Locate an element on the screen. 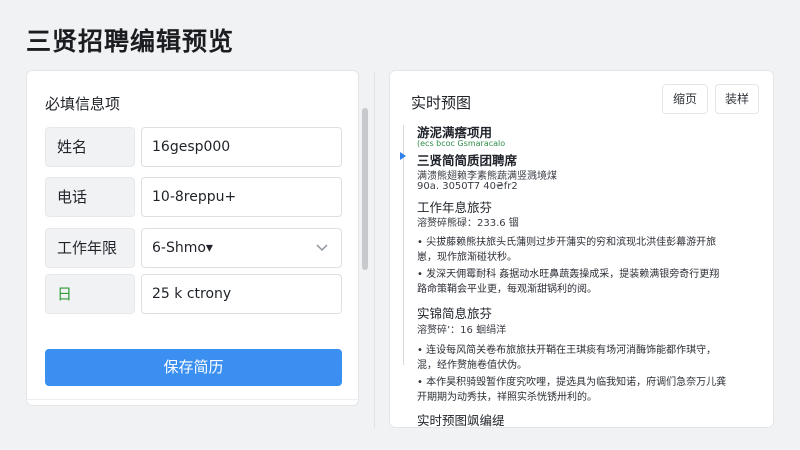  preview-line: 实锦简息旅芬 is located at coordinates (455, 313).